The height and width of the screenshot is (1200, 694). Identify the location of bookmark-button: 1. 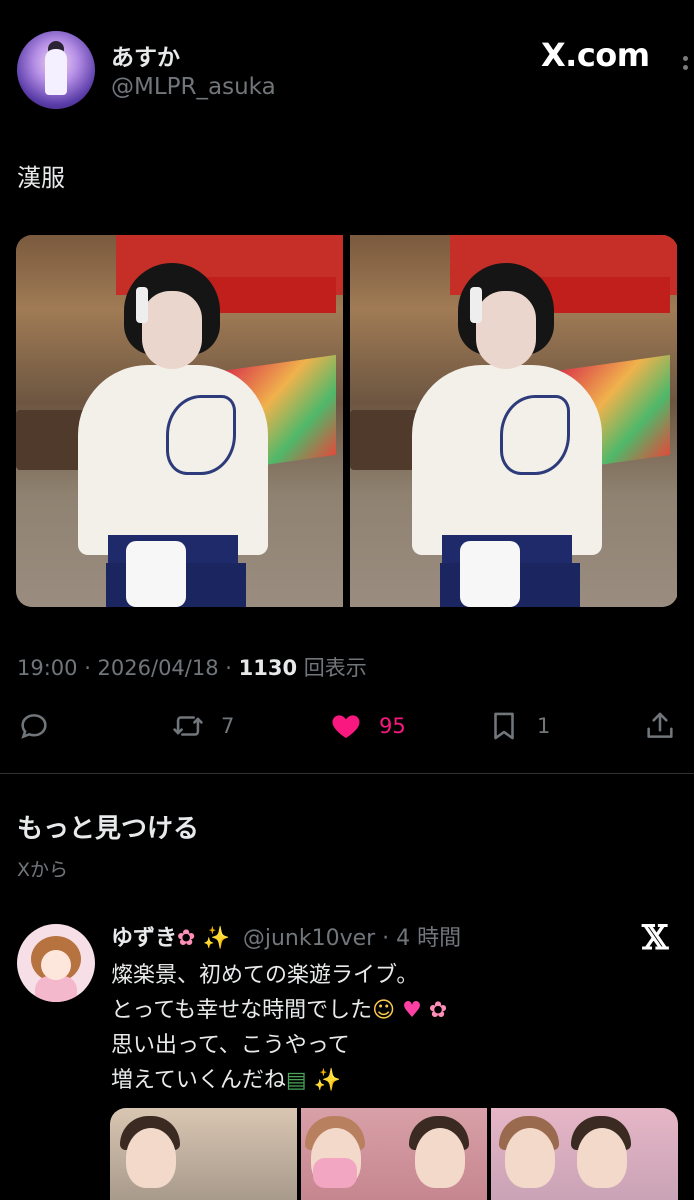
(518, 726).